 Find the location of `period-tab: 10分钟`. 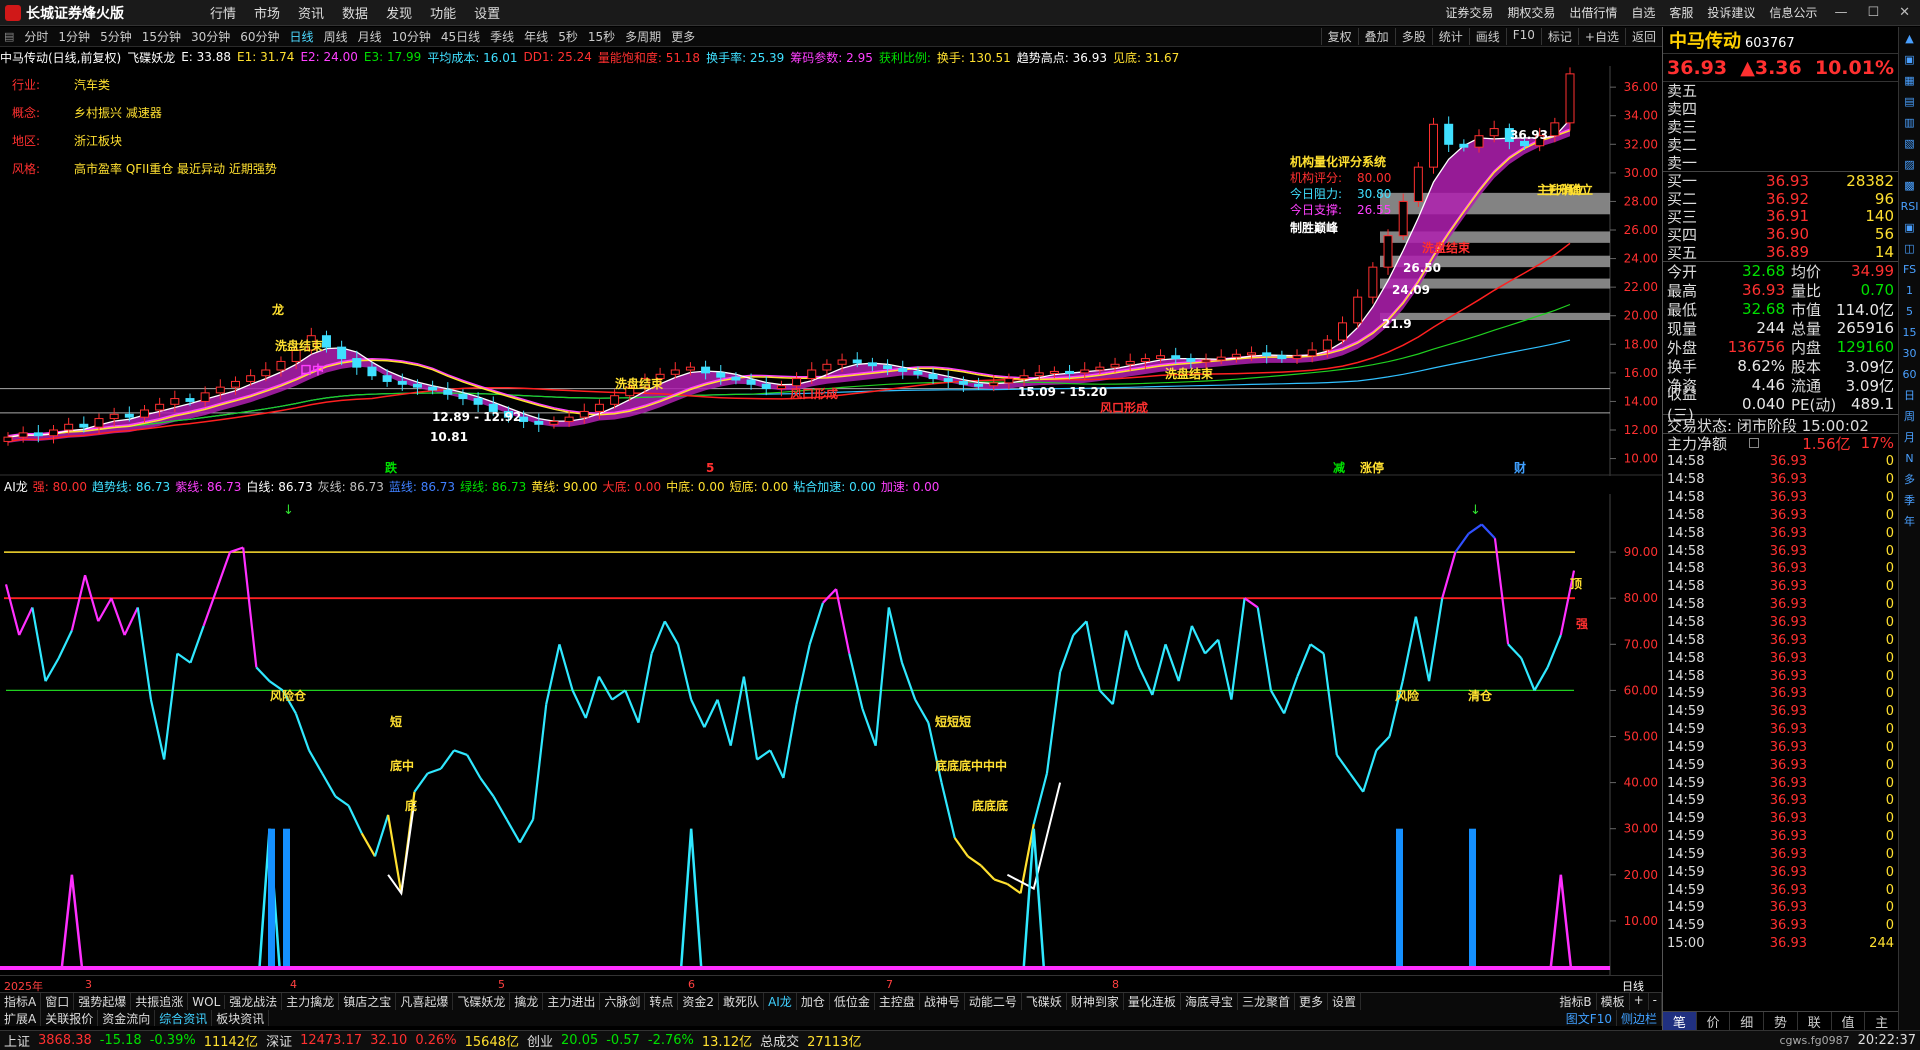

period-tab: 10分钟 is located at coordinates (411, 36).